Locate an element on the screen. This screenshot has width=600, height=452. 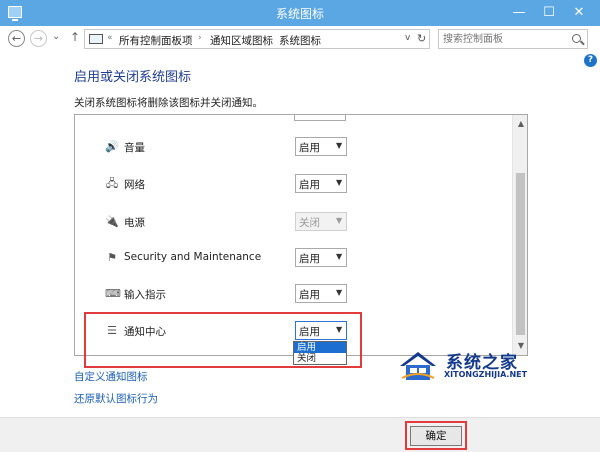
scroll-thumb is located at coordinates (520, 254).